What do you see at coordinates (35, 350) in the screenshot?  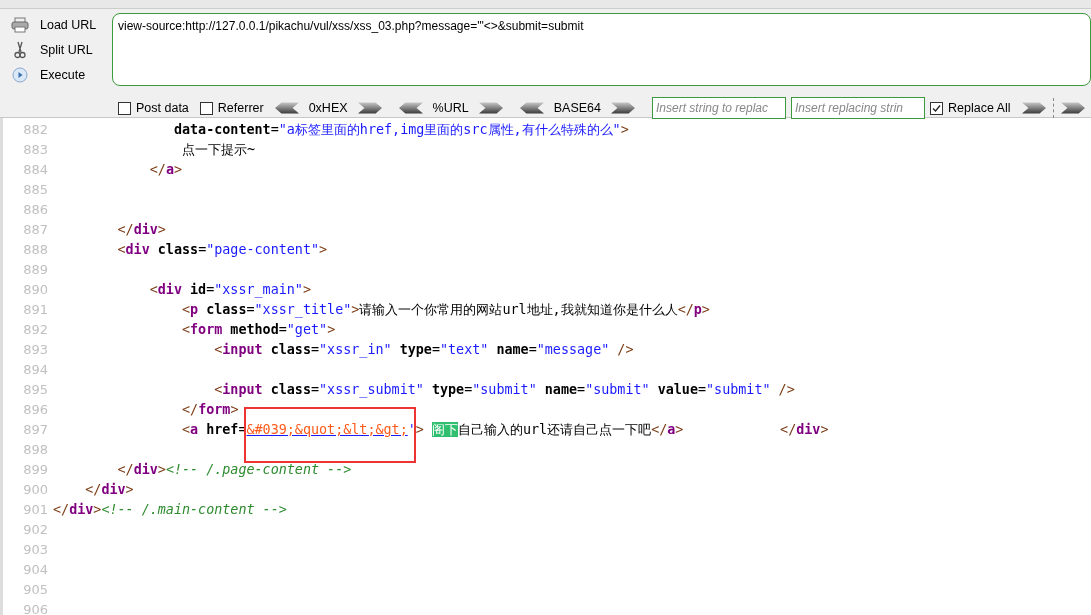 I see `line-number: 893` at bounding box center [35, 350].